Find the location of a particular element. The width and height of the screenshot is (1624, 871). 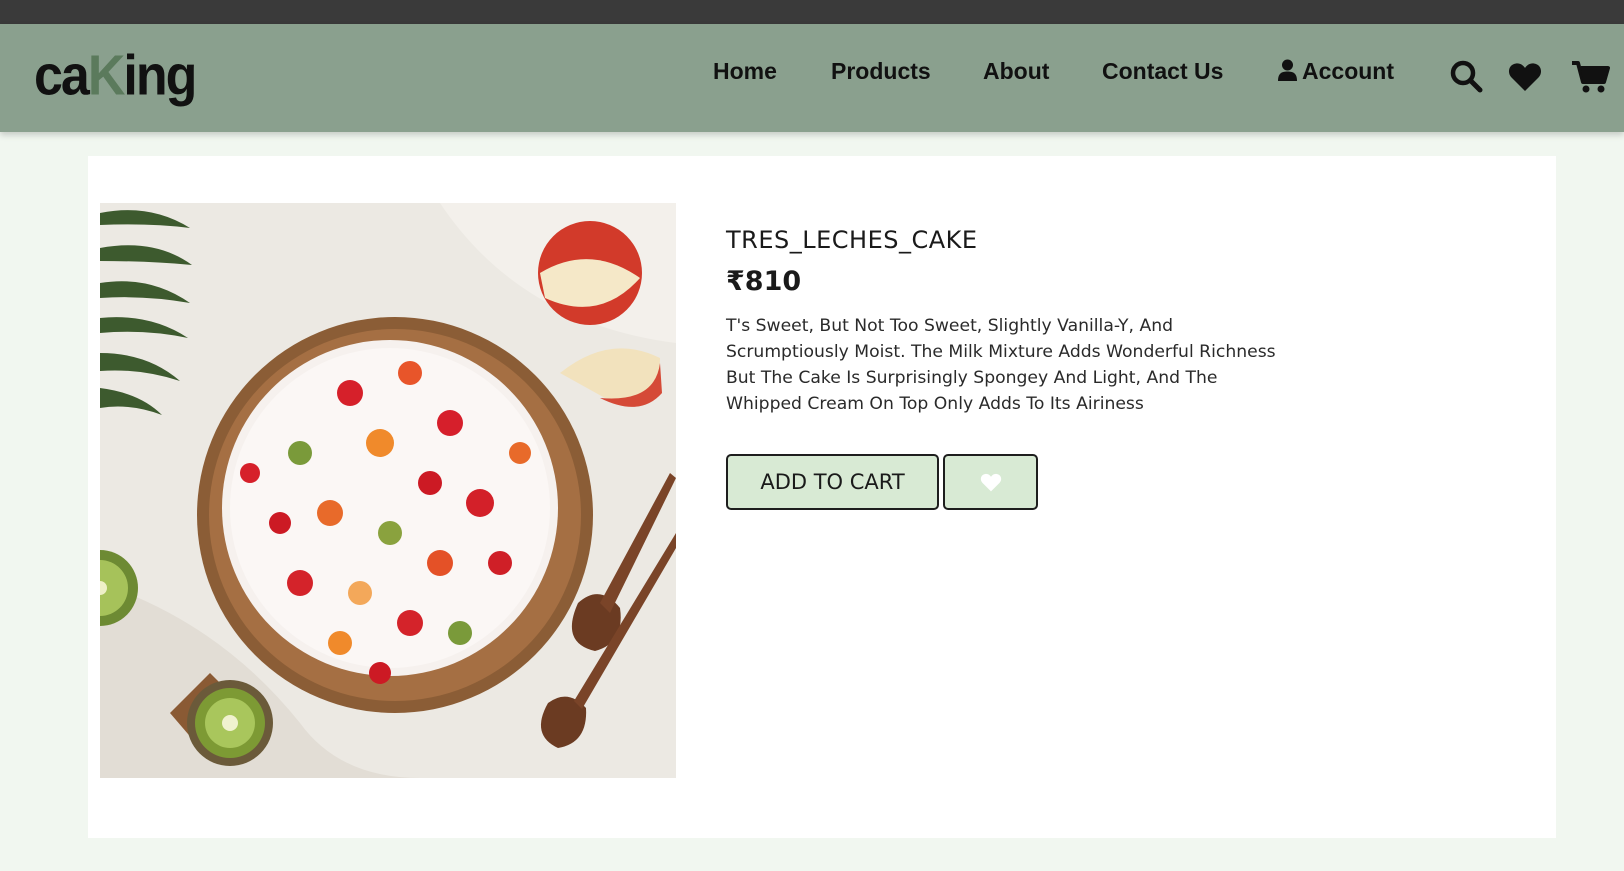

nav-products-link: Products is located at coordinates (881, 71).